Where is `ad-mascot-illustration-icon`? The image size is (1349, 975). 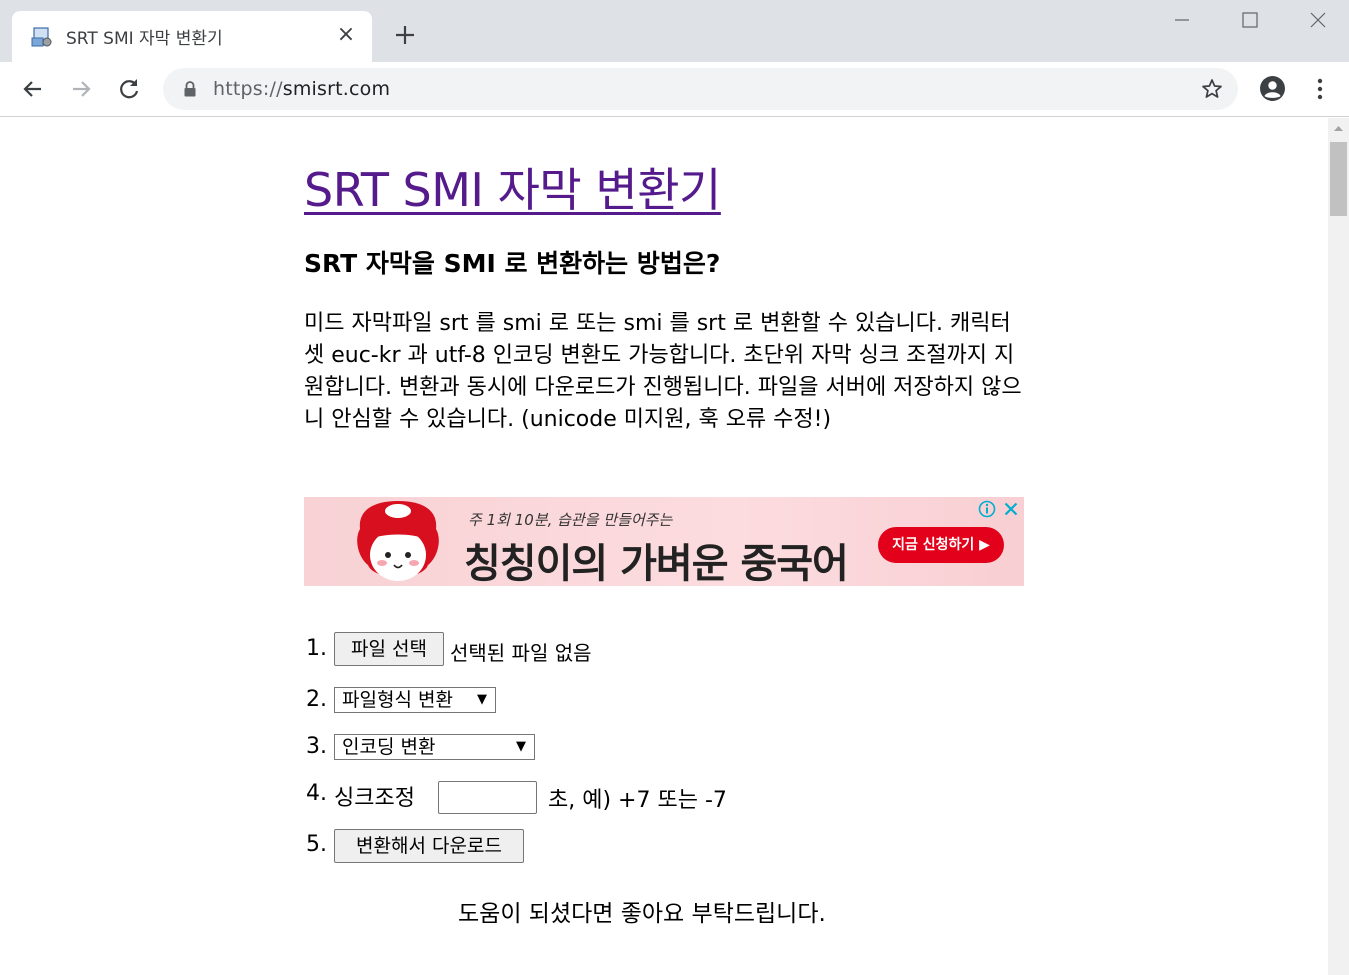 ad-mascot-illustration-icon is located at coordinates (398, 541).